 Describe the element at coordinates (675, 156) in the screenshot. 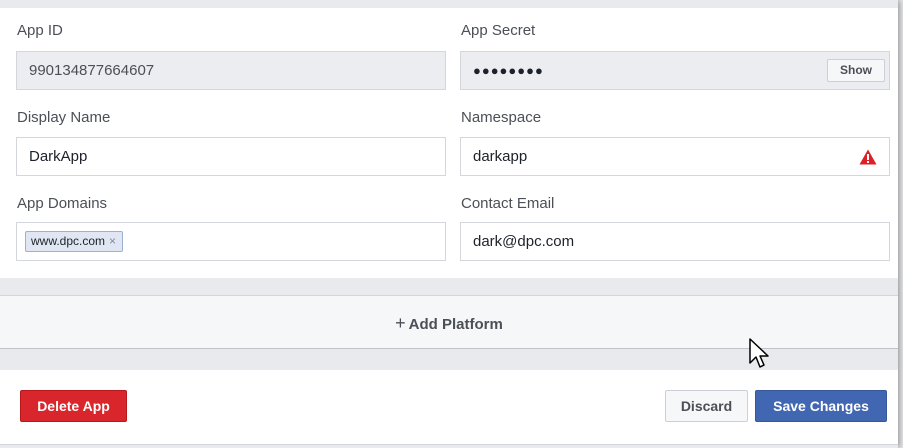

I see `namespace-input: darkapp` at that location.